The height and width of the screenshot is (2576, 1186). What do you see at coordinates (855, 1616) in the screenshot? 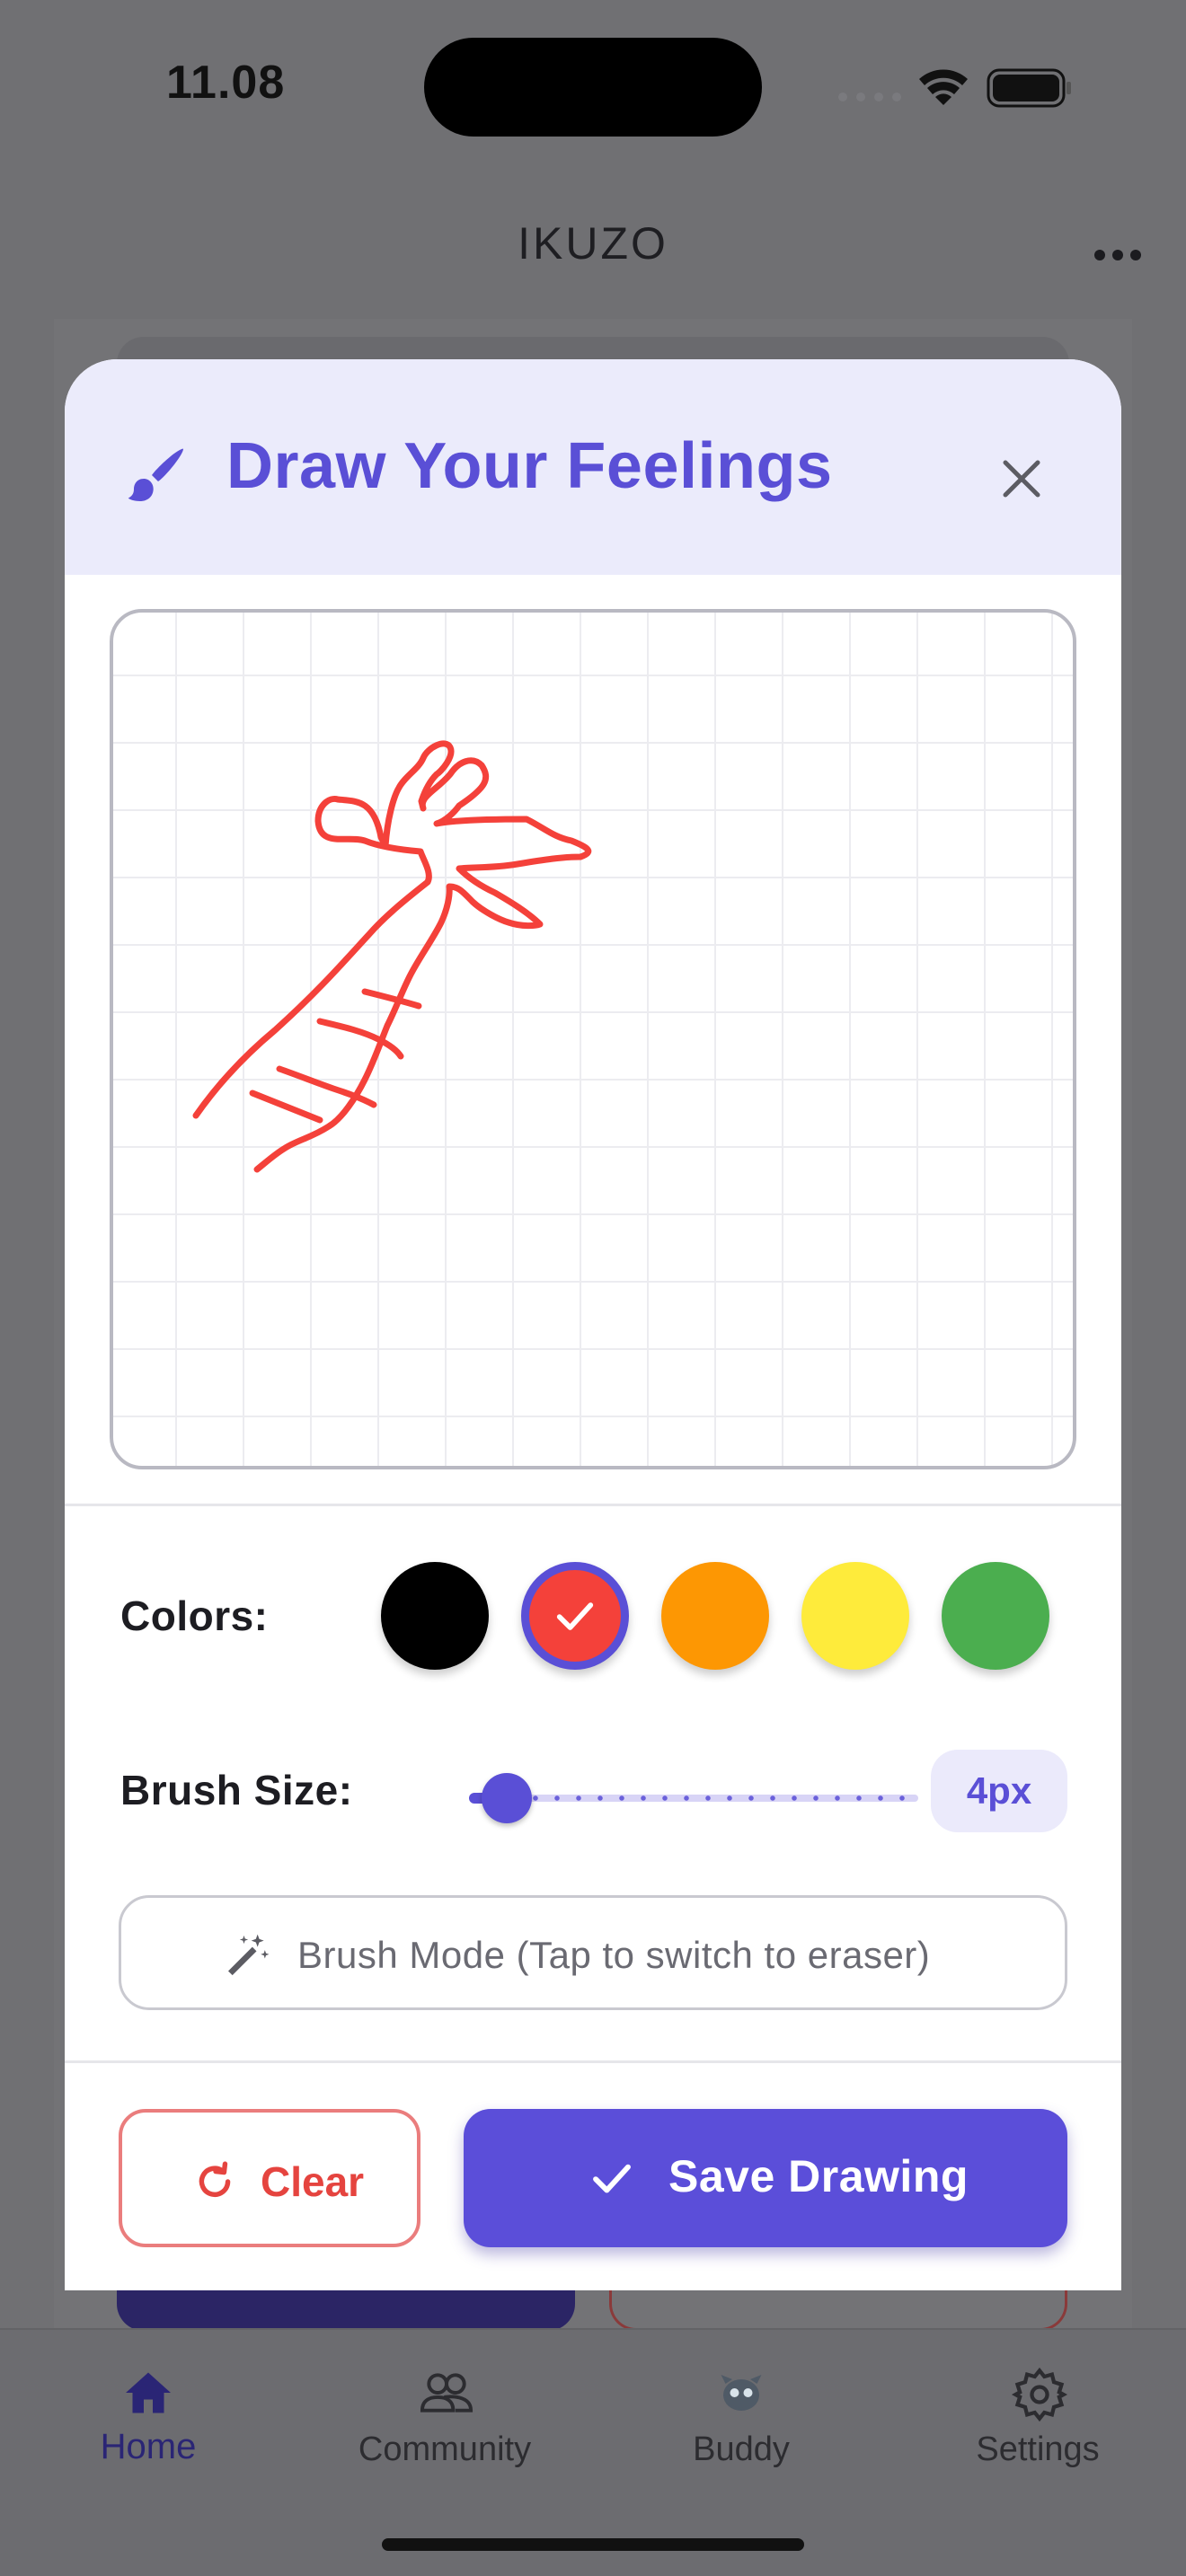
I see `color-swatch-yellow` at bounding box center [855, 1616].